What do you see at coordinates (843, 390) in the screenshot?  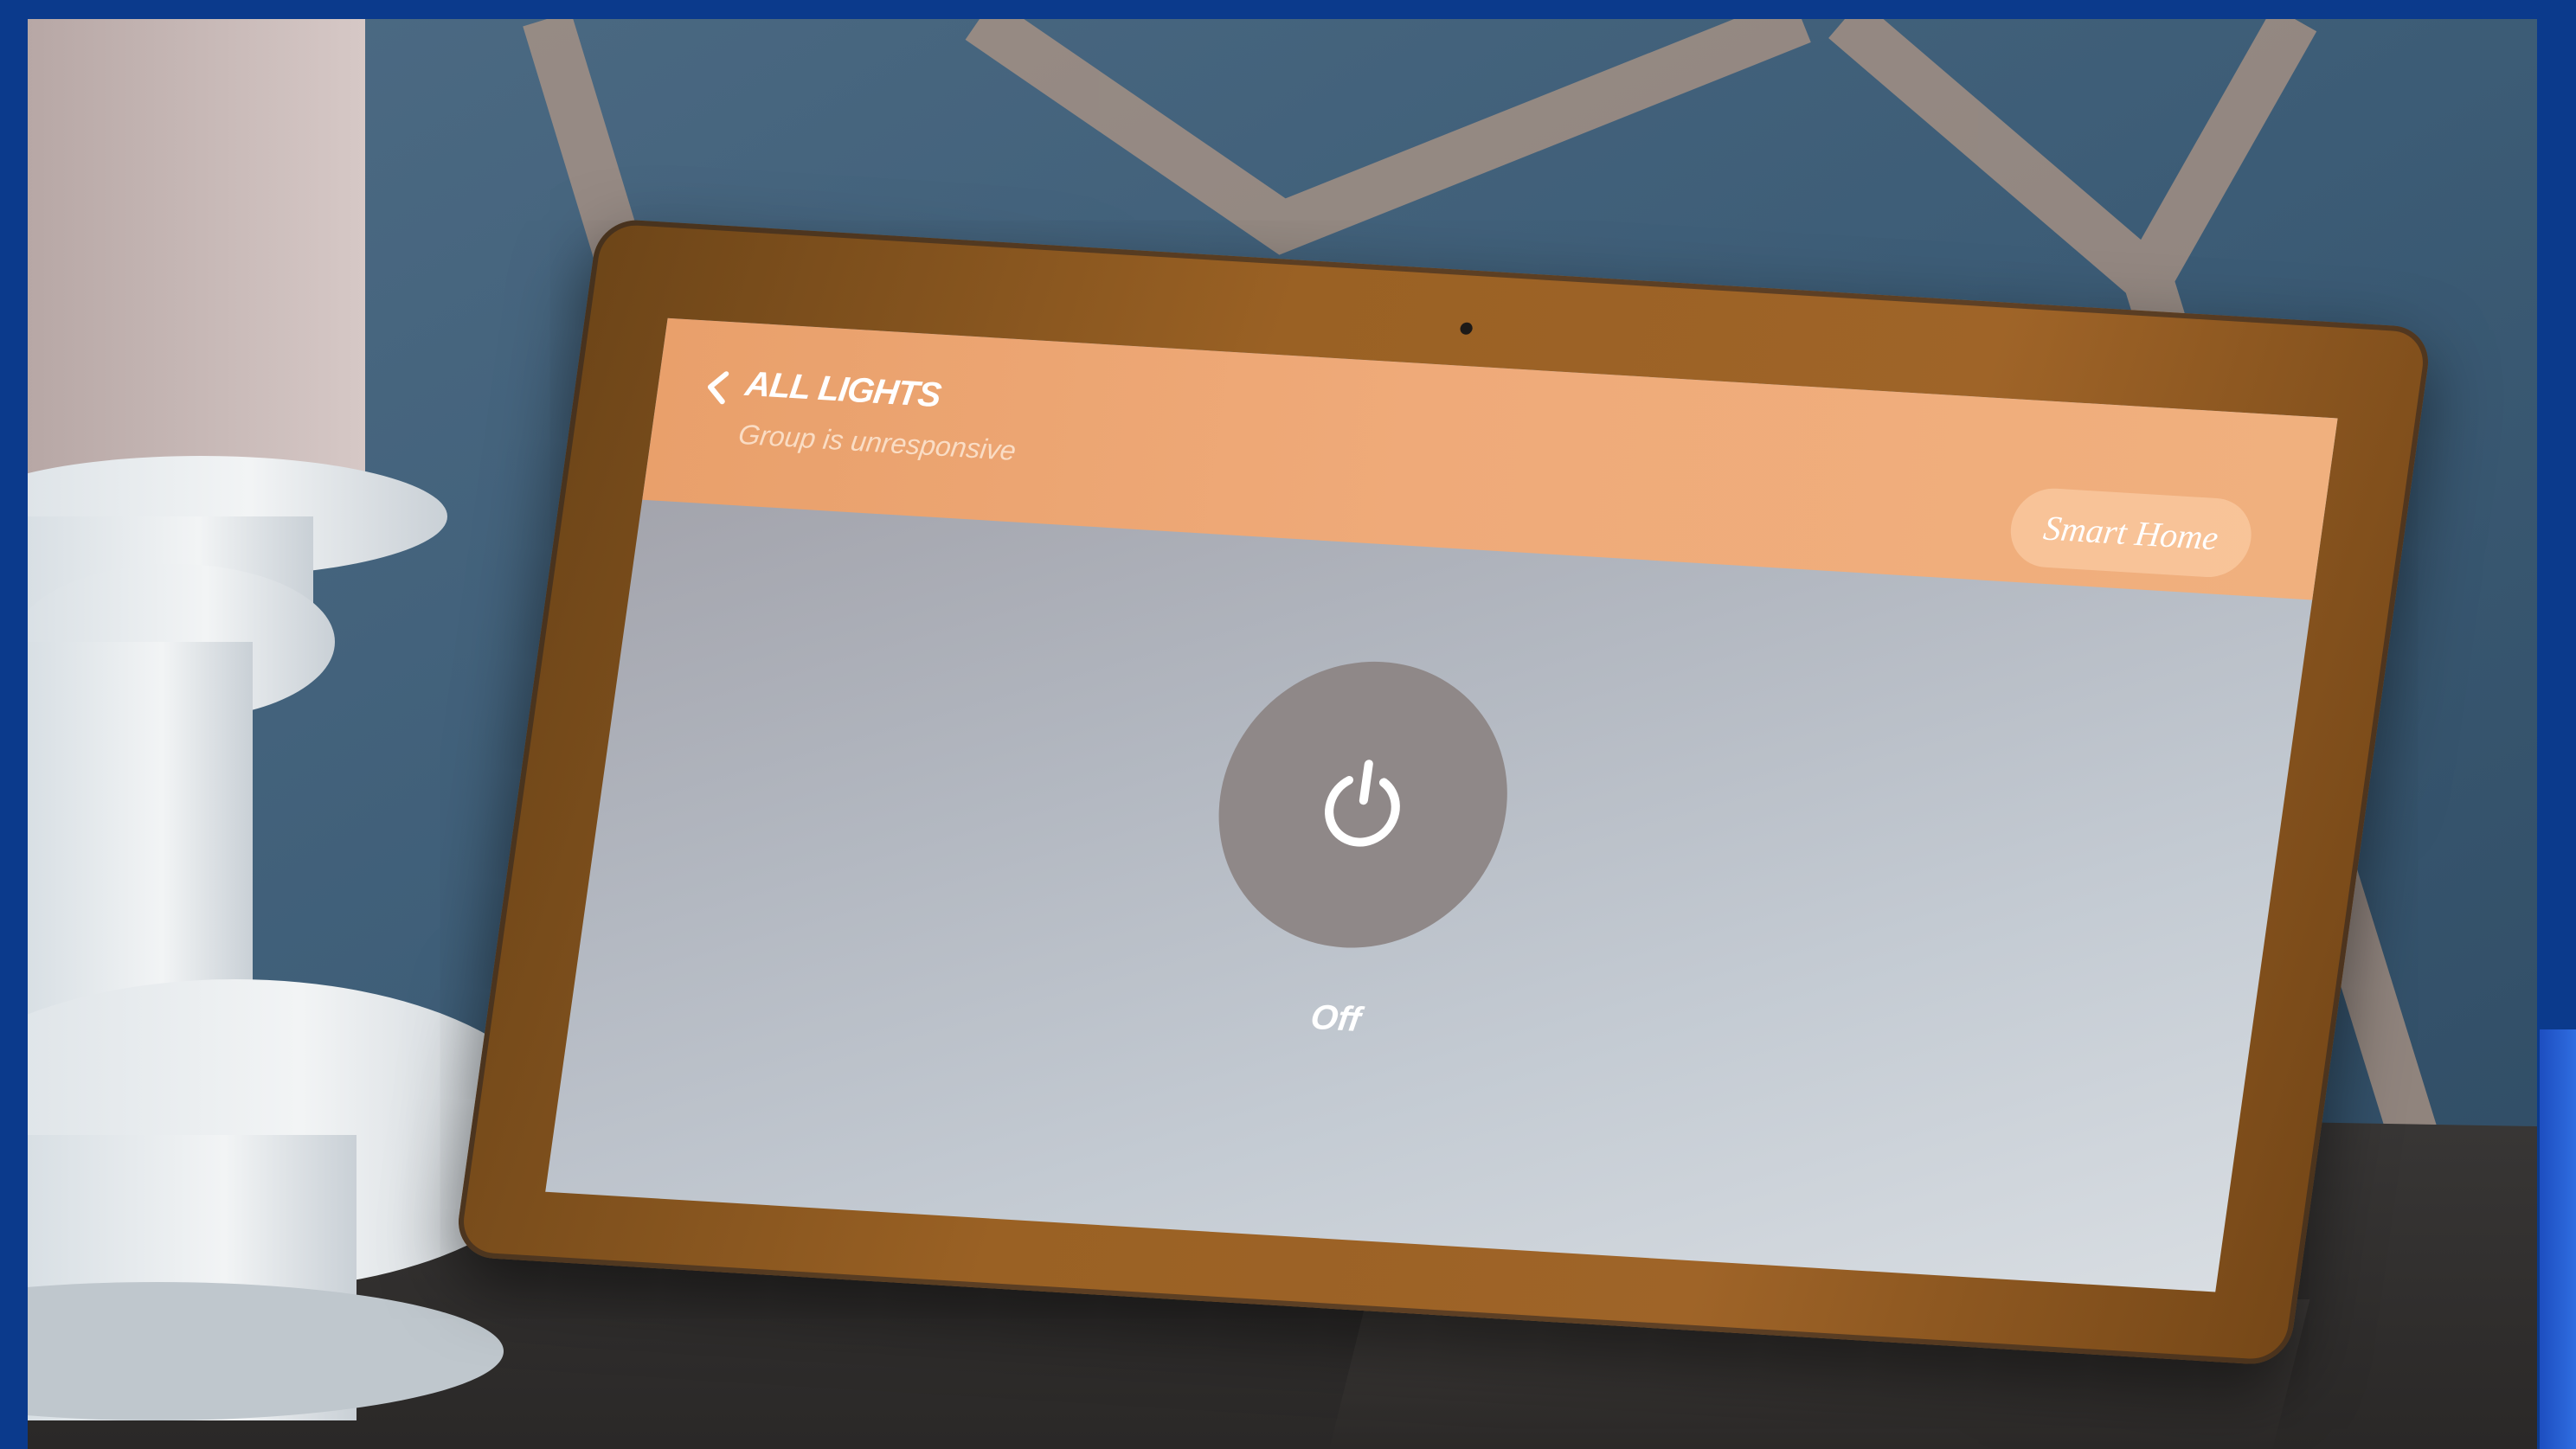 I see `group-title: ALL LIGHTS` at bounding box center [843, 390].